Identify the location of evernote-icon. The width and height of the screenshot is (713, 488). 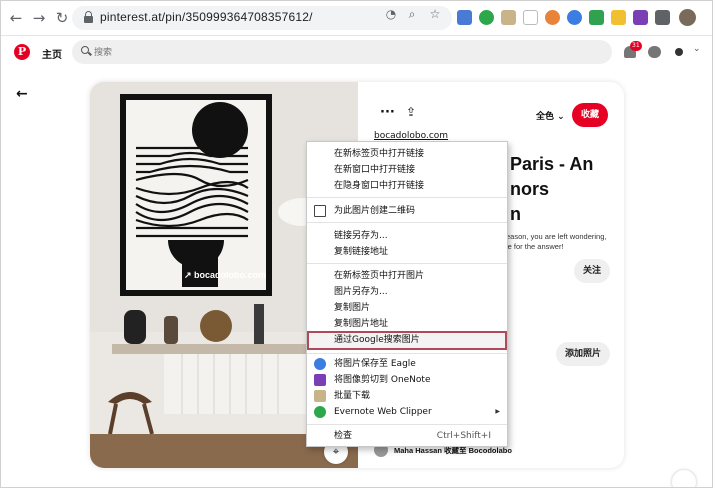
(320, 412).